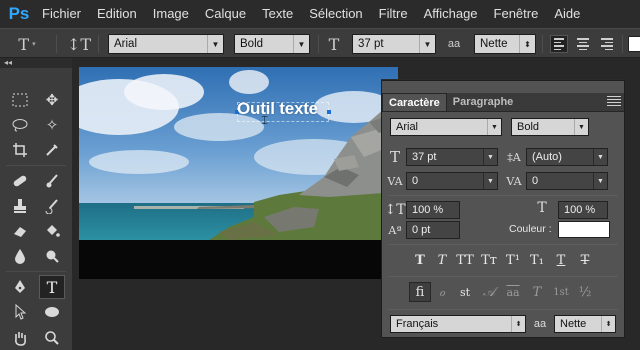 The image size is (640, 350). Describe the element at coordinates (514, 157) in the screenshot. I see `leading-icon: ‡A` at that location.